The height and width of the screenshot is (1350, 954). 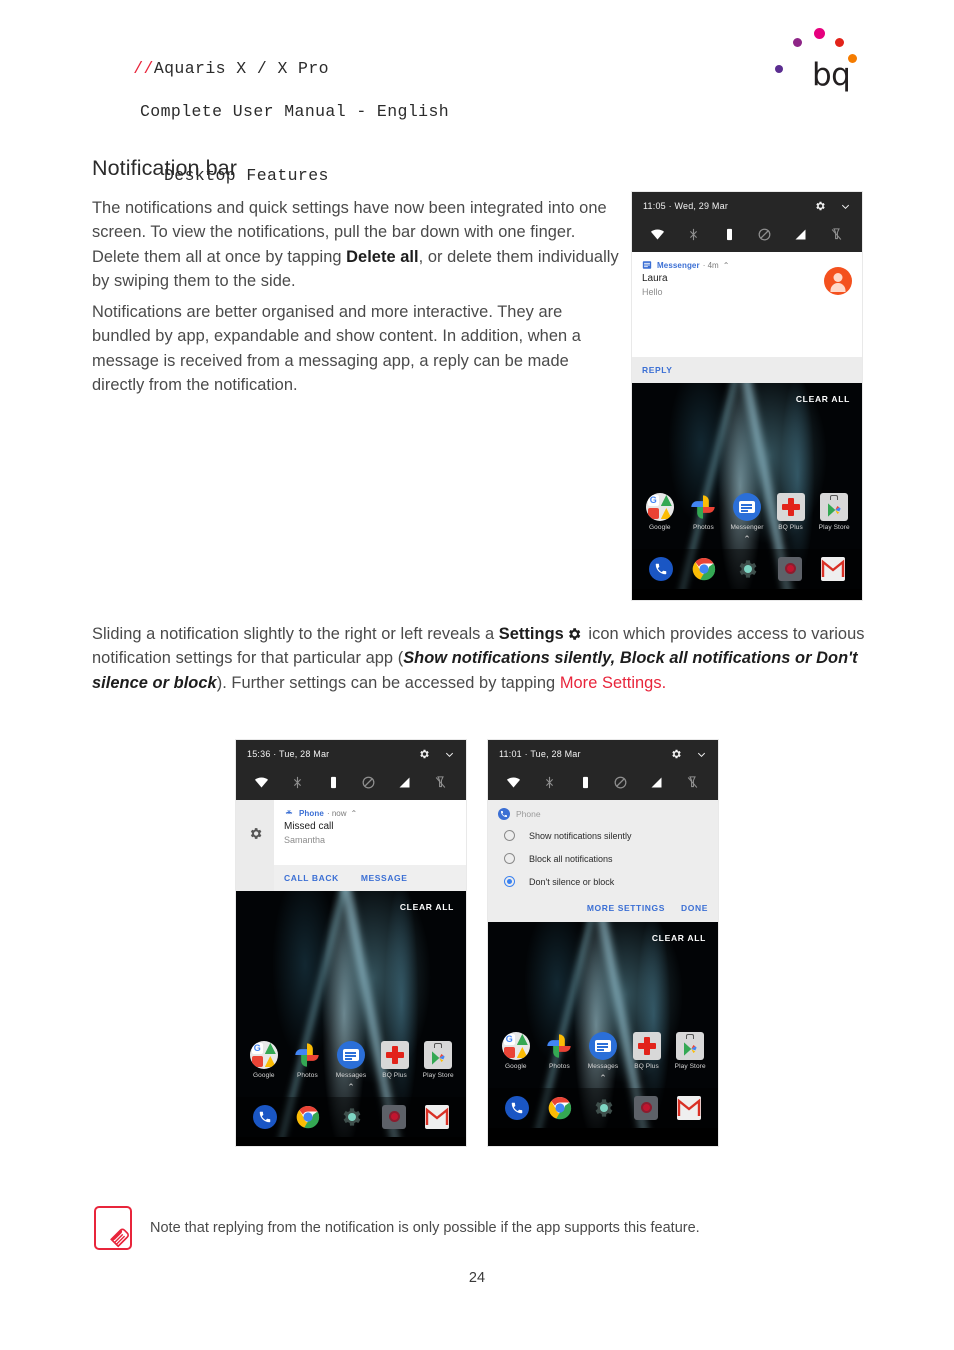 I want to click on app-play-store-2: Play Store, so click(x=438, y=1060).